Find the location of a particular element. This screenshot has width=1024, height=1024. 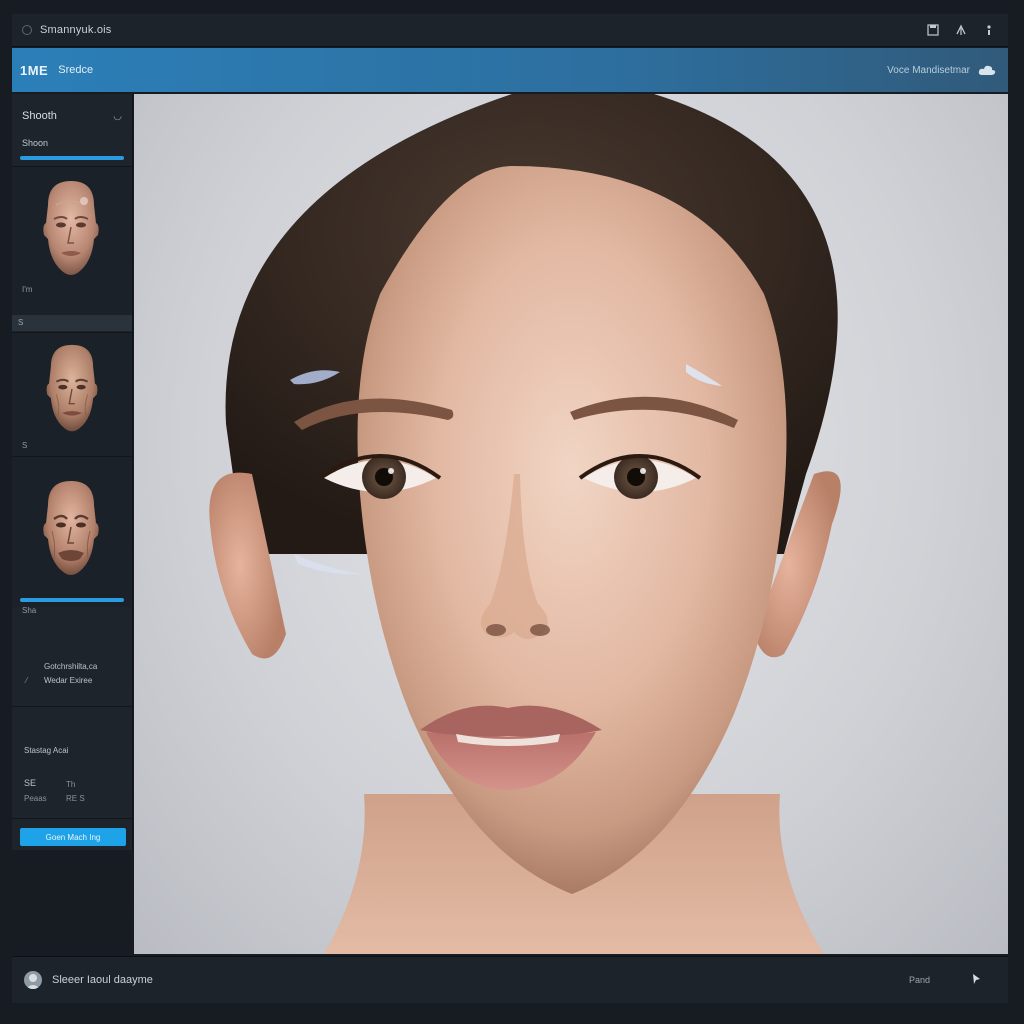

stats-group-divider is located at coordinates (72, 818).